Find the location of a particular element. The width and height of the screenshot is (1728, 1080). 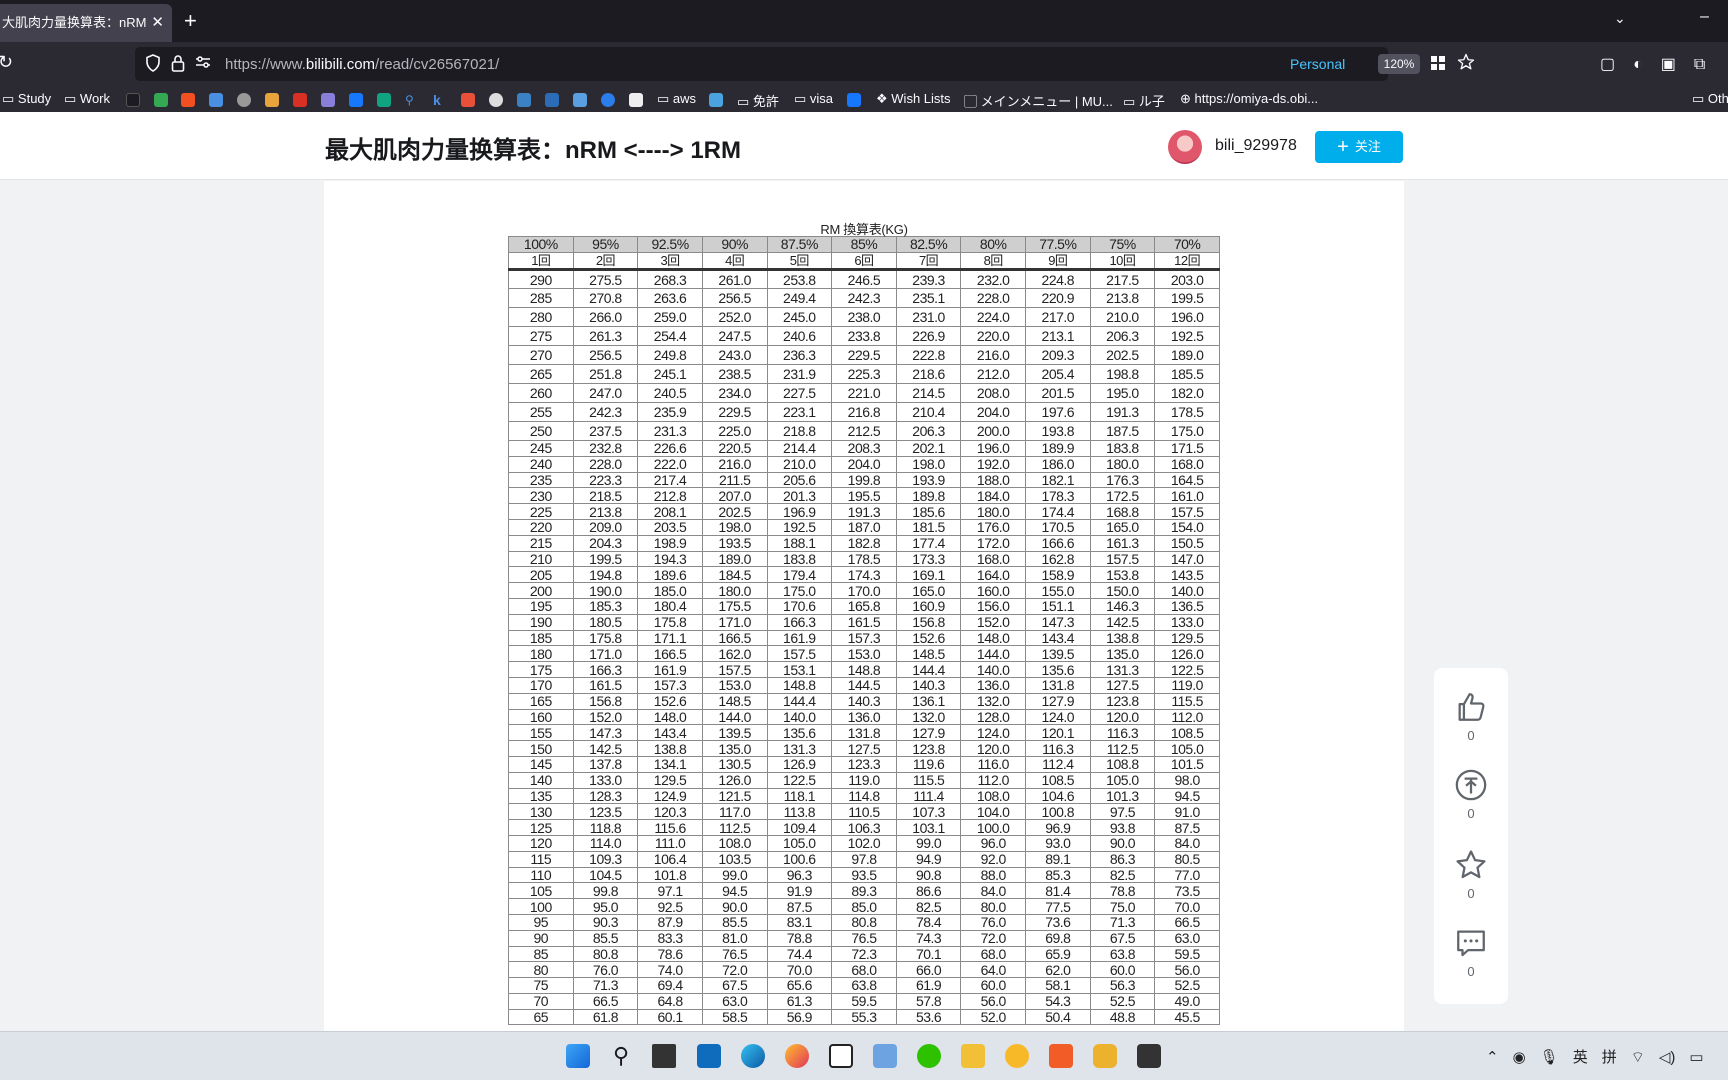

bookmark-icon: k is located at coordinates (440, 100).